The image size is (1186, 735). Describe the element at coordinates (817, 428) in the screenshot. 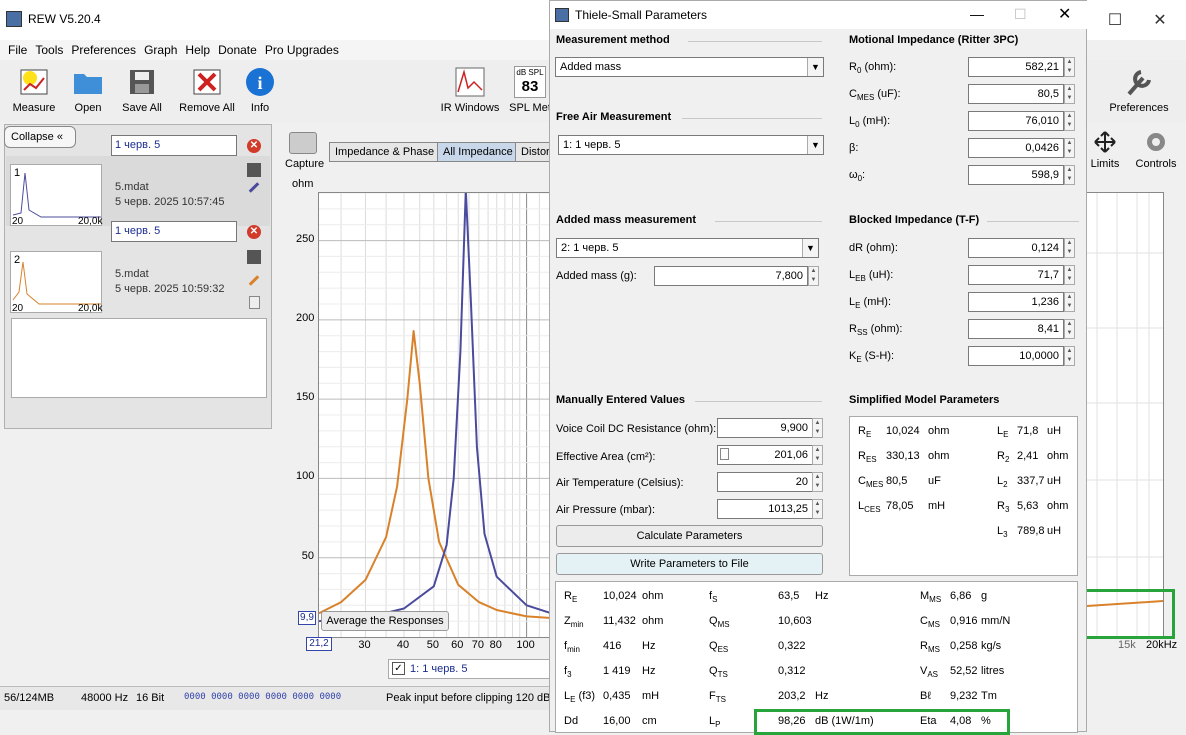

I see `voice-coil-spinner: ▲ ▼` at that location.